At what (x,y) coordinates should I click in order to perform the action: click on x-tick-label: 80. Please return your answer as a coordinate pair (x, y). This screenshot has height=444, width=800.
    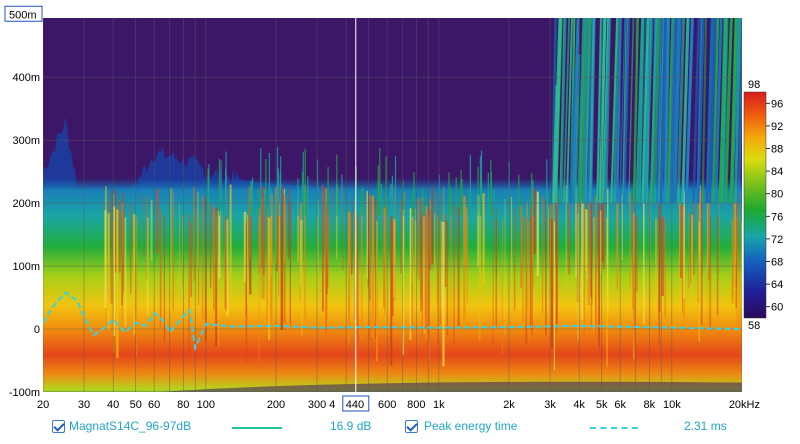
    Looking at the image, I should click on (183, 405).